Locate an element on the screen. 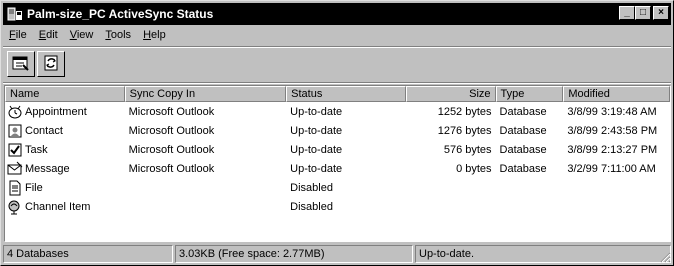  row-name-cell: Channel Item is located at coordinates (65, 207).